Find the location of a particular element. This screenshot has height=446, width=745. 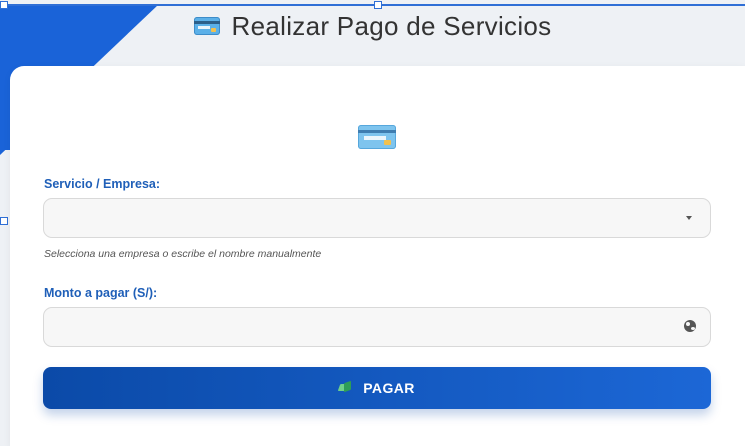

service-select is located at coordinates (377, 218).